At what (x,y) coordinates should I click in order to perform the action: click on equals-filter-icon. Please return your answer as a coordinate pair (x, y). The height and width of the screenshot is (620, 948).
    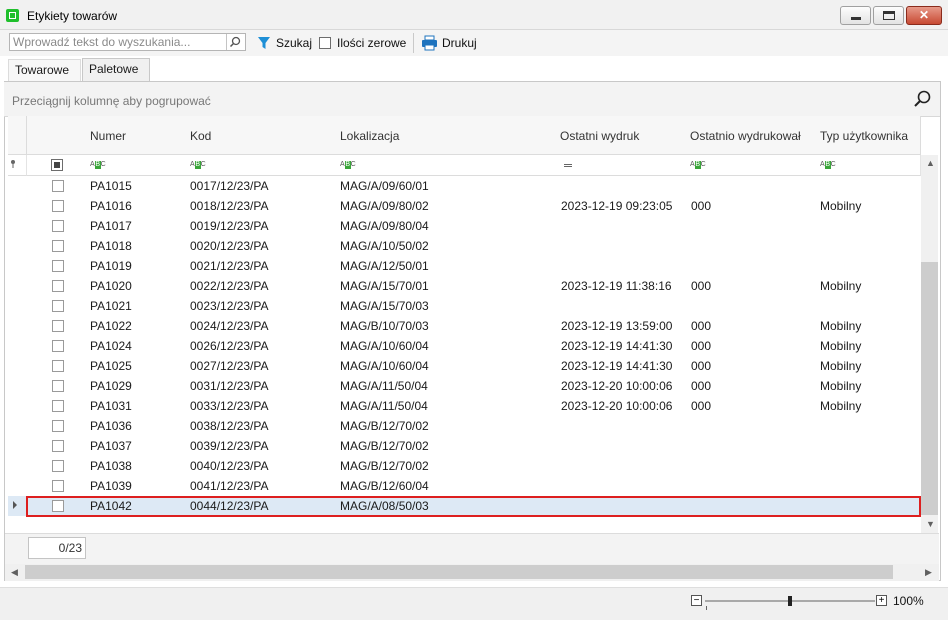
    Looking at the image, I should click on (568, 165).